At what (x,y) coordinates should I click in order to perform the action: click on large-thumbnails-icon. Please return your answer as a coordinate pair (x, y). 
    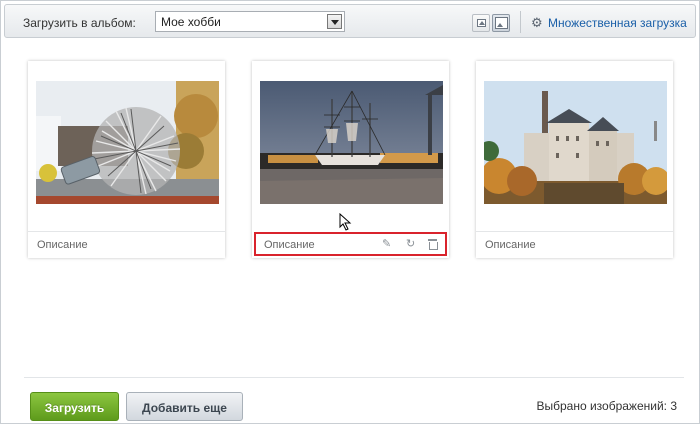
    Looking at the image, I should click on (501, 23).